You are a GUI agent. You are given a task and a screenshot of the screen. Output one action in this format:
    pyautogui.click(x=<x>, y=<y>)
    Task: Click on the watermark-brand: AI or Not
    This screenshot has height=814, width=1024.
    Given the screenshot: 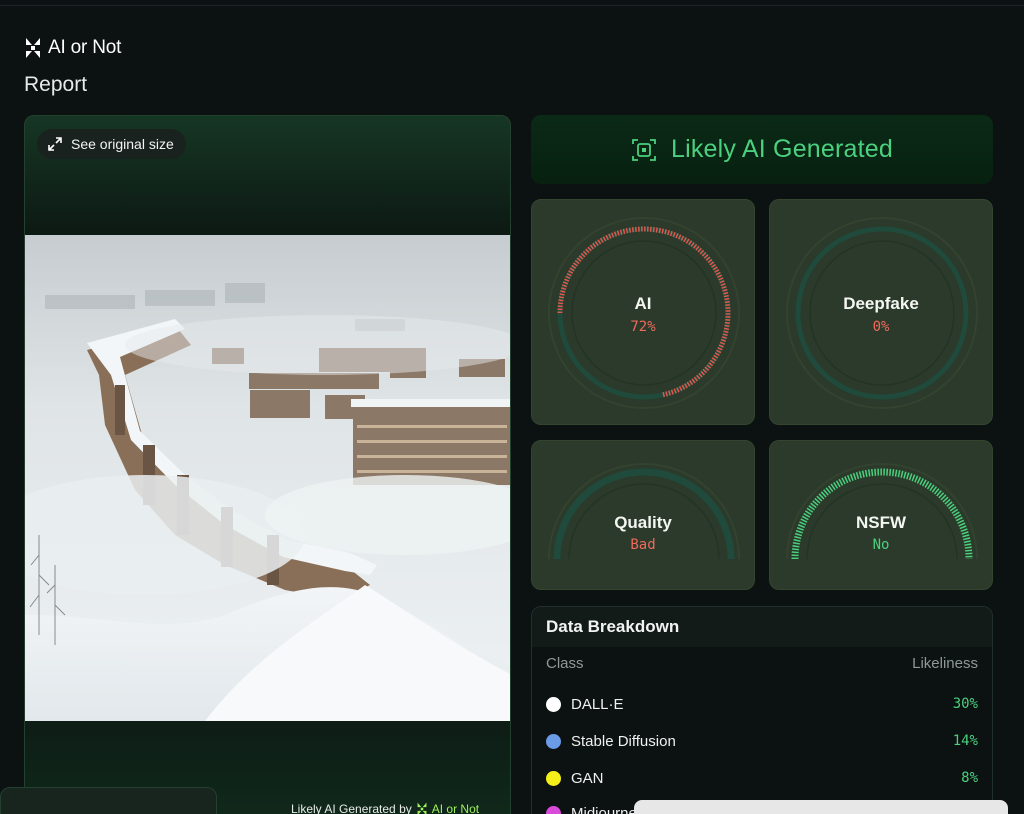 What is the action you would take?
    pyautogui.click(x=455, y=808)
    